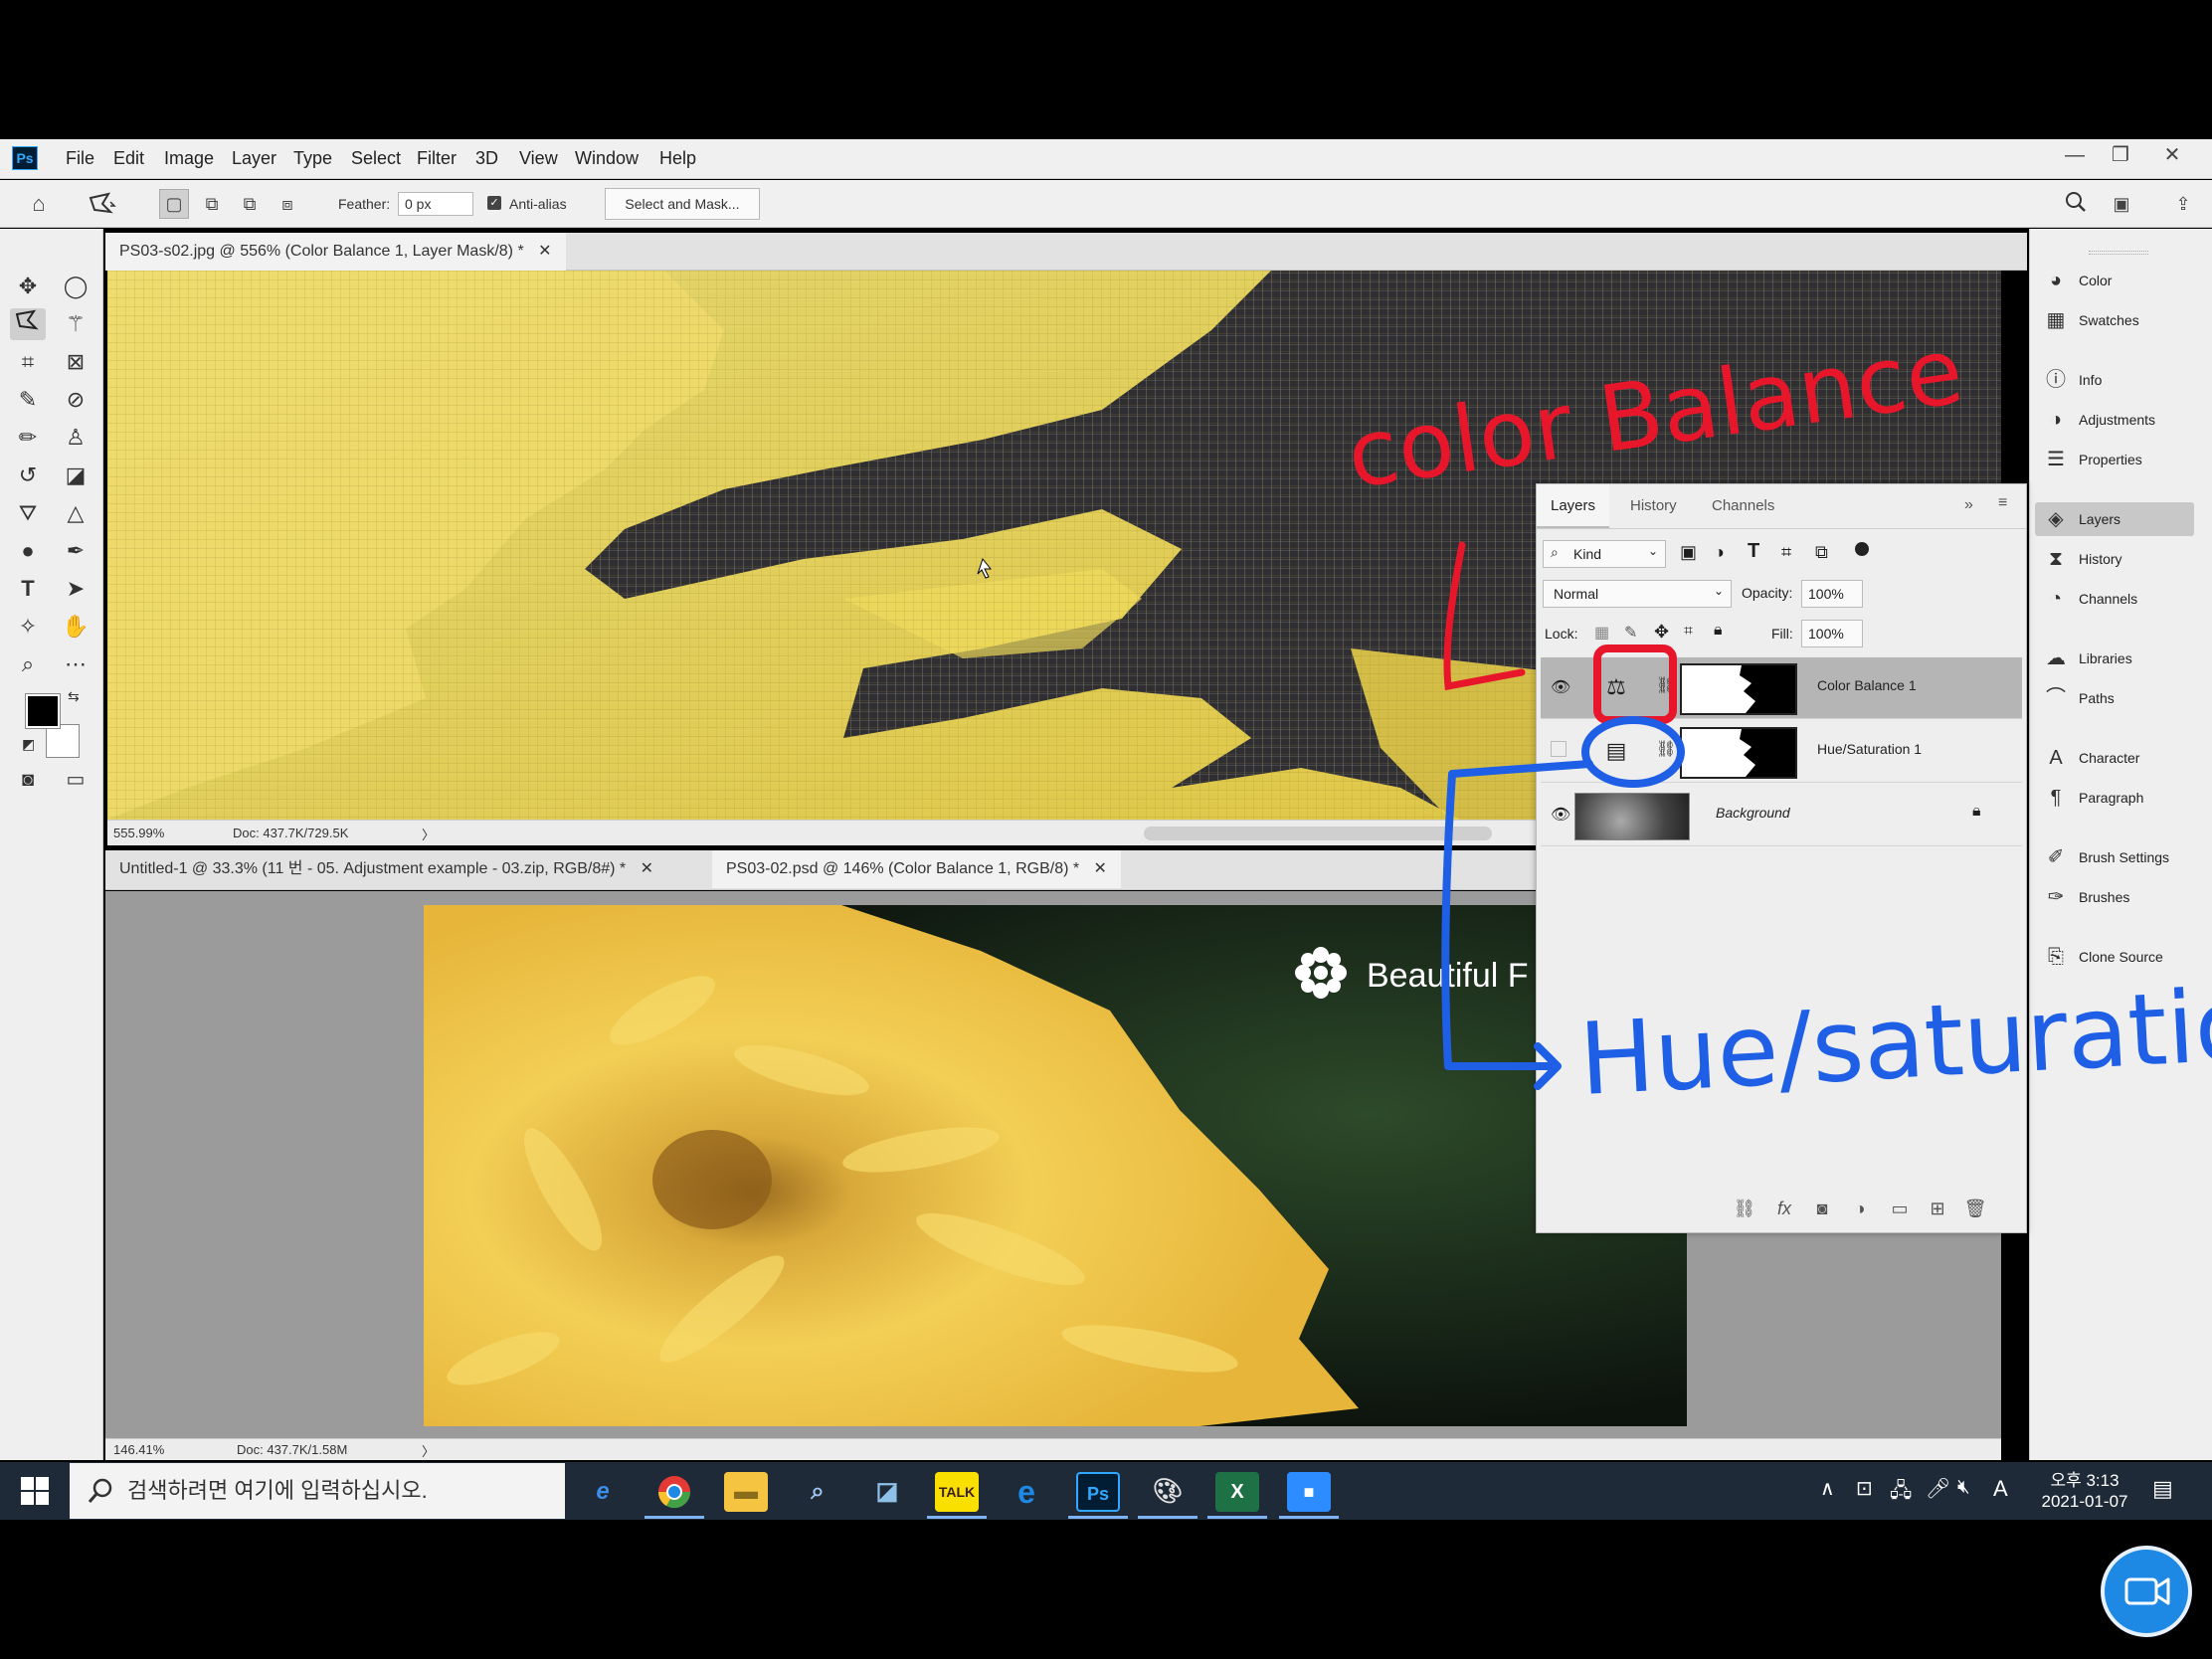  Describe the element at coordinates (1098, 1492) in the screenshot. I see `photoshop-taskbar-icon: Ps` at that location.